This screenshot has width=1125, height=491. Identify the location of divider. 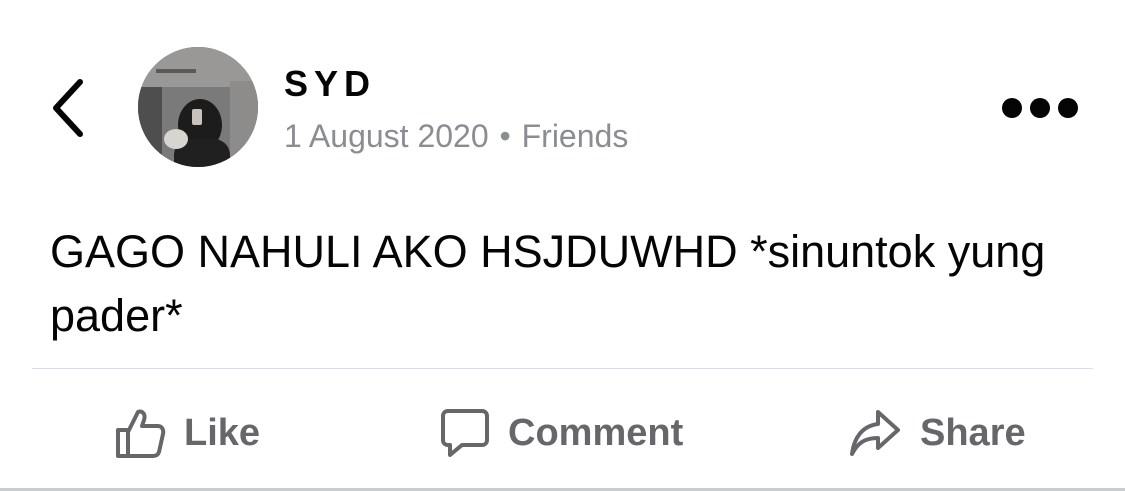
(562, 368).